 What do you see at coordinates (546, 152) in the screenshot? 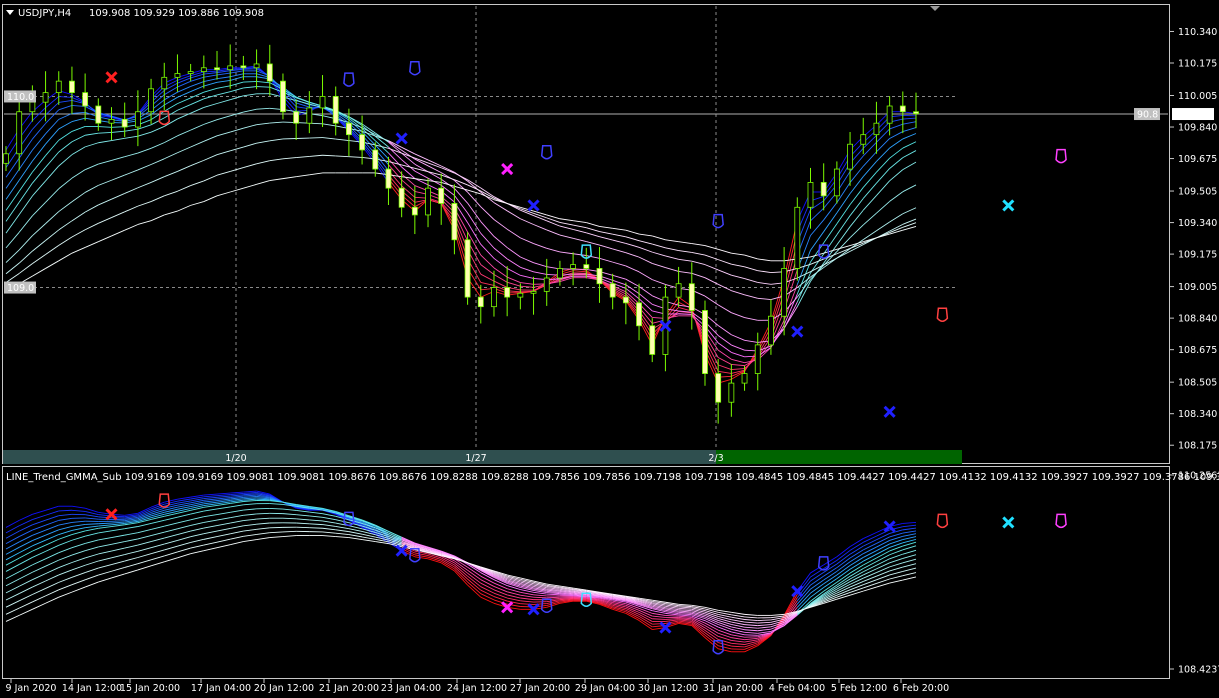
I see `hand-signal-icon` at bounding box center [546, 152].